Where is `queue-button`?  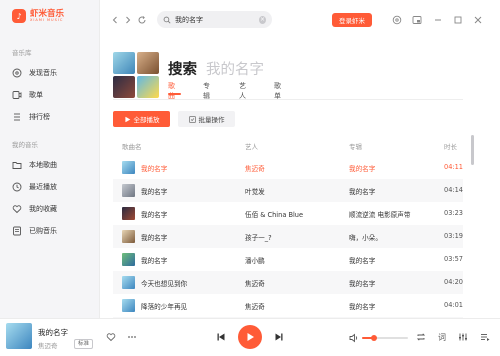
queue-button is located at coordinates (485, 337).